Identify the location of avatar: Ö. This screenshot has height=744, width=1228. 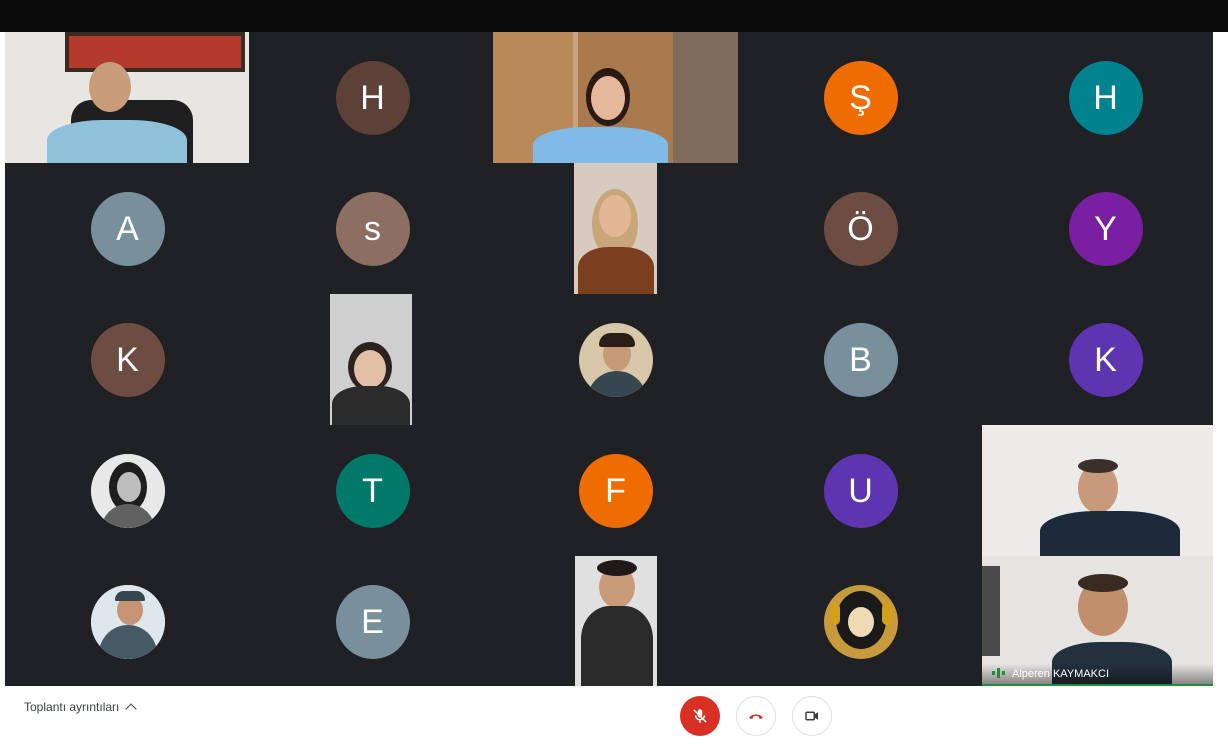
(860, 228).